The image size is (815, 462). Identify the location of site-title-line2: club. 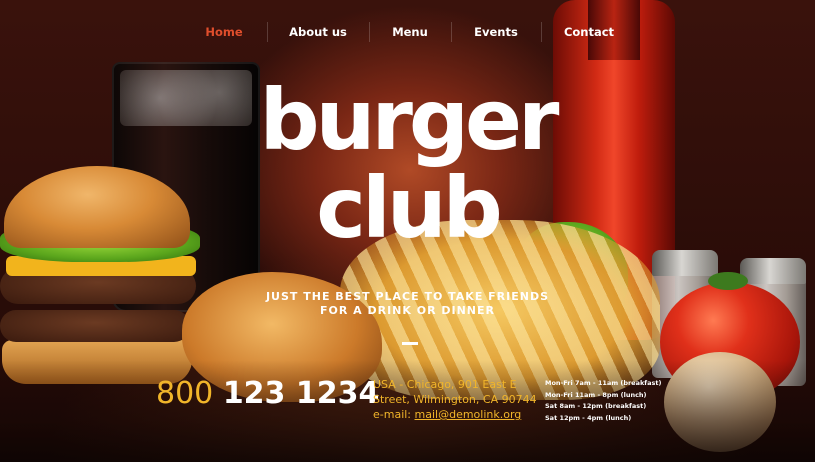
(409, 208).